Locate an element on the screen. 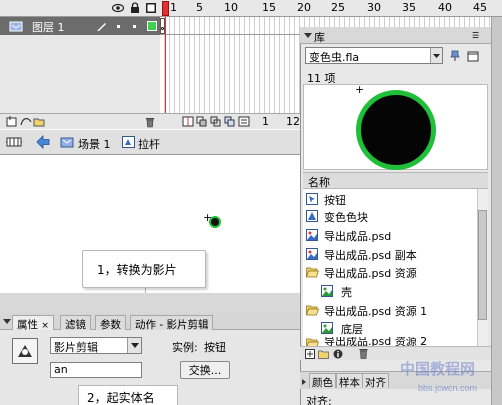 This screenshot has width=502, height=405. list-item: 底层 is located at coordinates (390, 328).